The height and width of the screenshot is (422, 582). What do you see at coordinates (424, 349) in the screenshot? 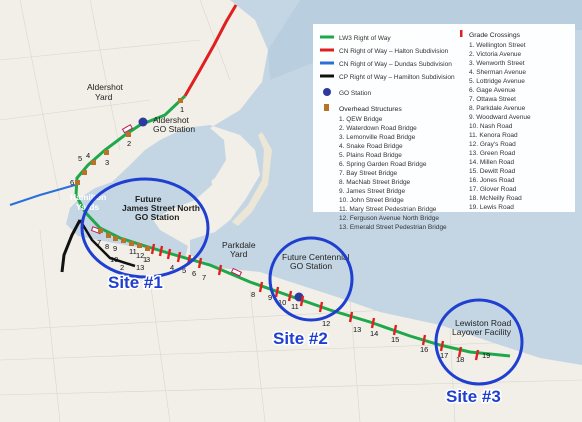
I see `grade-num: 16` at bounding box center [424, 349].